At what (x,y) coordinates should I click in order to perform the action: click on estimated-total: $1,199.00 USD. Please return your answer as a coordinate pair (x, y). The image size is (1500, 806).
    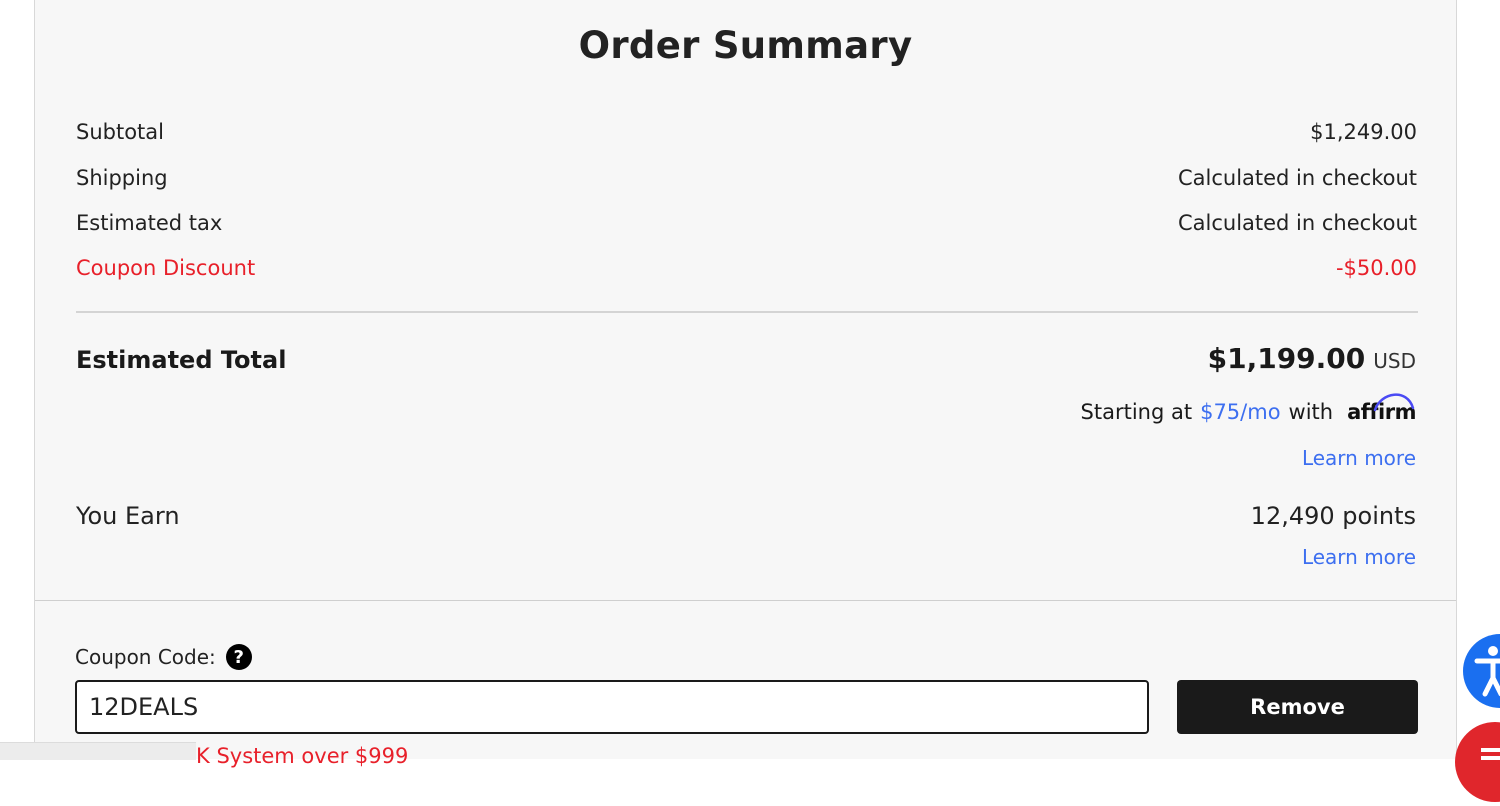
    Looking at the image, I should click on (1312, 358).